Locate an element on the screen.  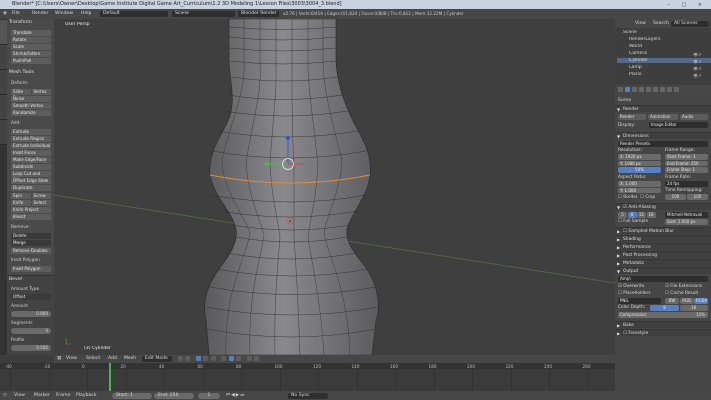
object-tab-icon is located at coordinates (648, 89).